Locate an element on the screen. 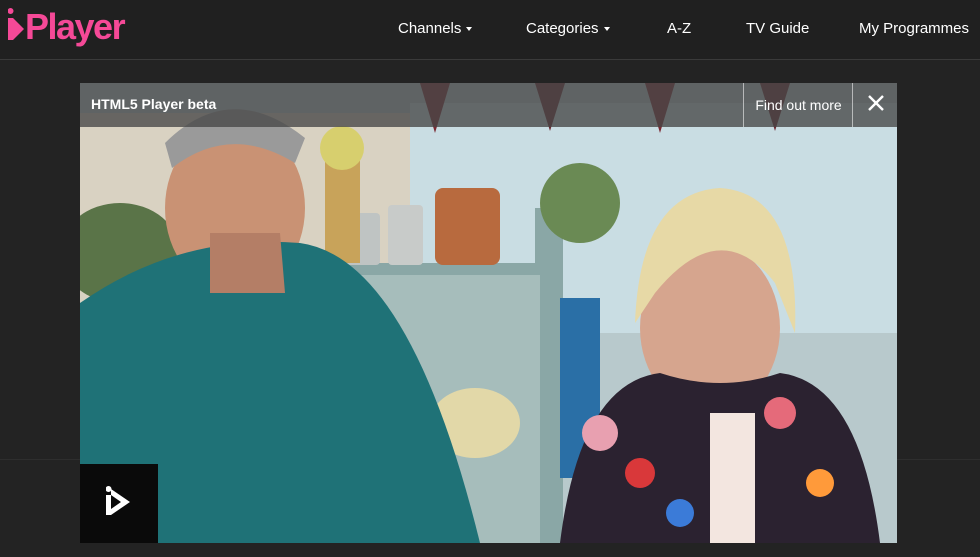  nav-a-z-label: A-Z is located at coordinates (679, 28).